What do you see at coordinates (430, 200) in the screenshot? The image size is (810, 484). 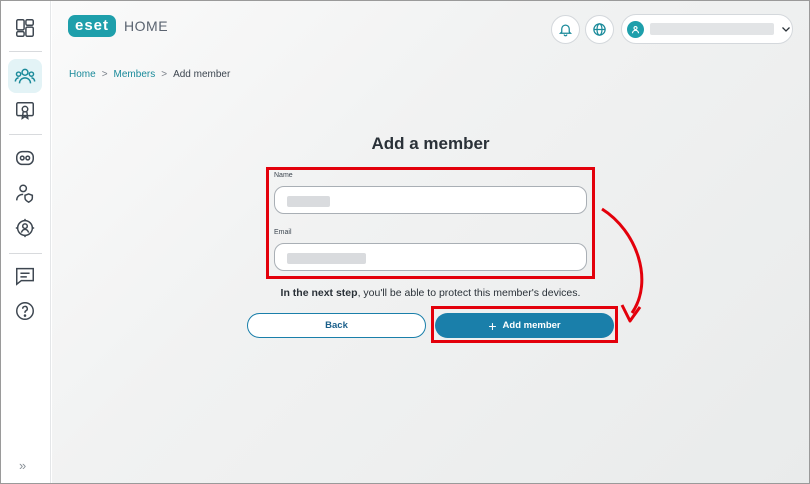 I see `name-input` at bounding box center [430, 200].